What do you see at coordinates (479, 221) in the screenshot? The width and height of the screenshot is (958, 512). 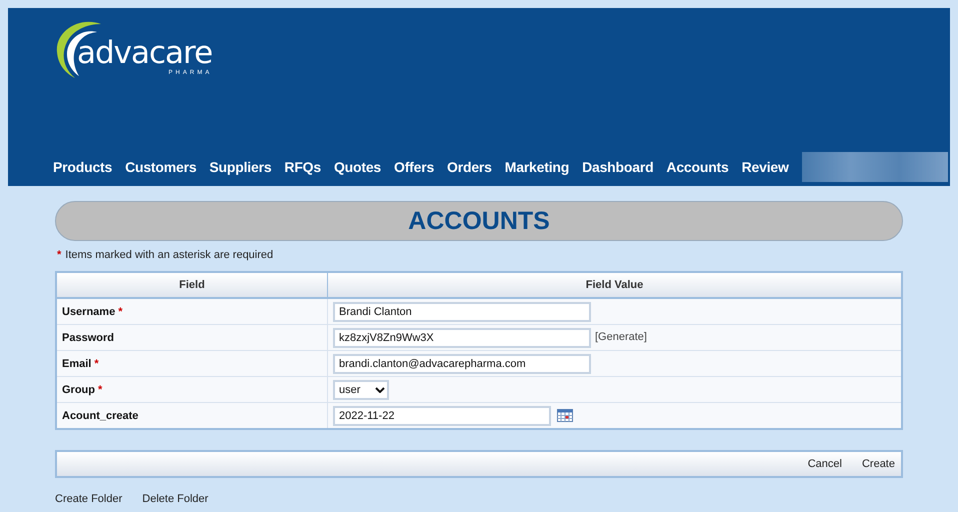 I see `page-title: ACCOUNTS` at bounding box center [479, 221].